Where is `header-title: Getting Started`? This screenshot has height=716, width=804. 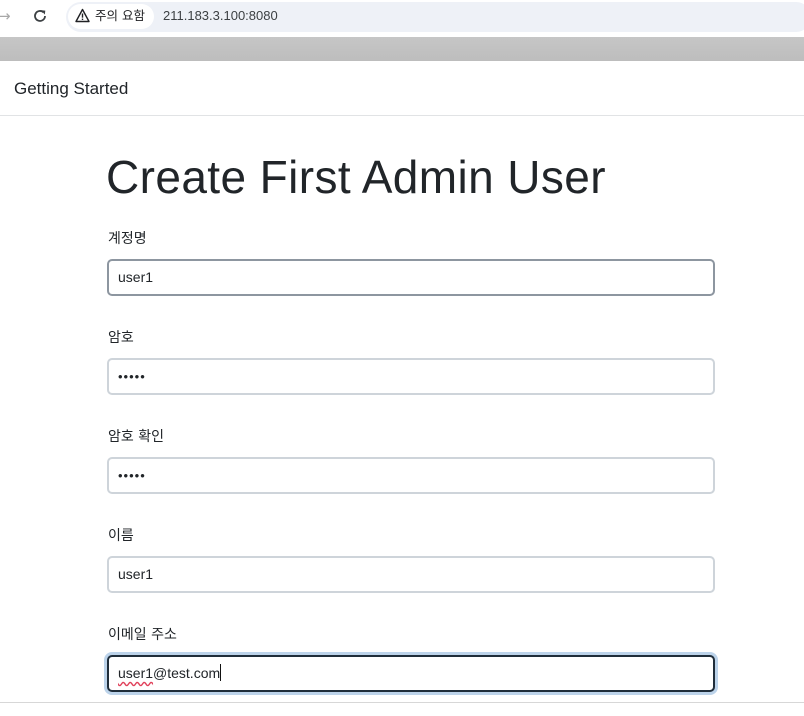 header-title: Getting Started is located at coordinates (71, 88).